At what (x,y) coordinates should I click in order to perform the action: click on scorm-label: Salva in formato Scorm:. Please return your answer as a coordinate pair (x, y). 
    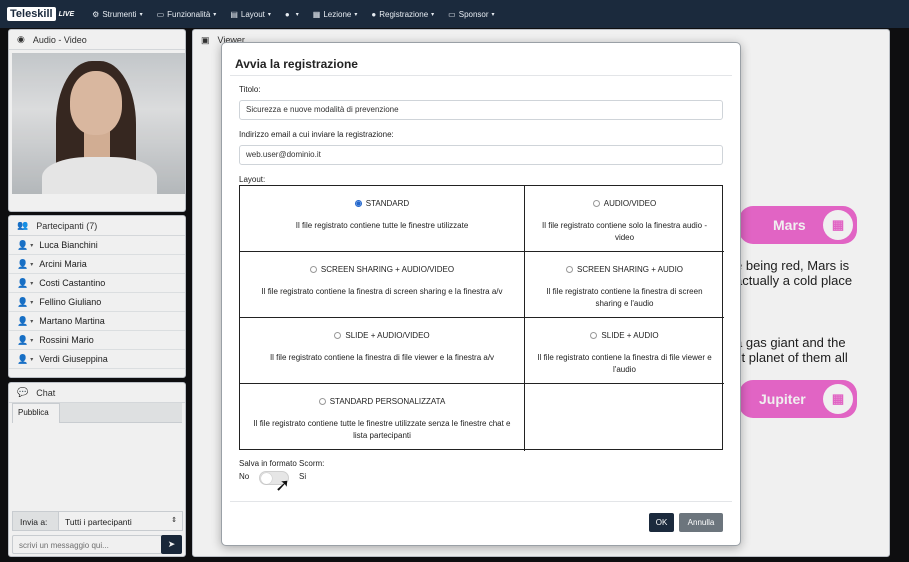
    Looking at the image, I should click on (282, 463).